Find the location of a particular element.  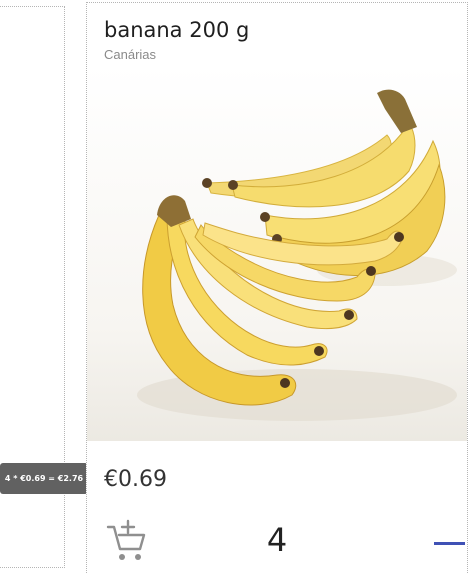

add-to-cart-button is located at coordinates (126, 541).